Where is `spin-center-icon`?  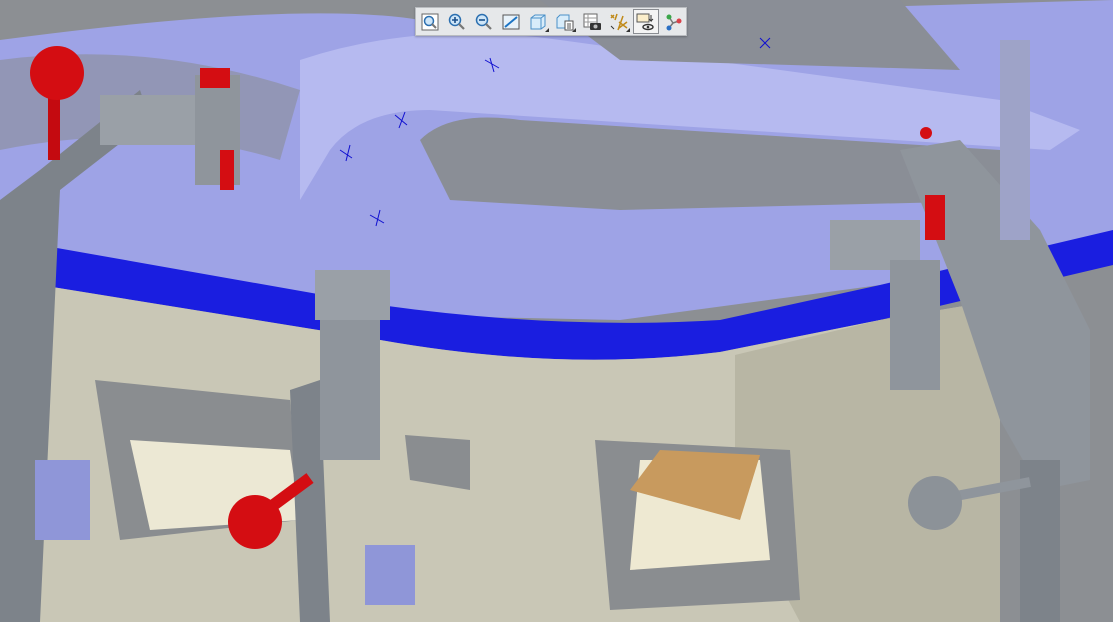
spin-center-icon is located at coordinates (674, 22).